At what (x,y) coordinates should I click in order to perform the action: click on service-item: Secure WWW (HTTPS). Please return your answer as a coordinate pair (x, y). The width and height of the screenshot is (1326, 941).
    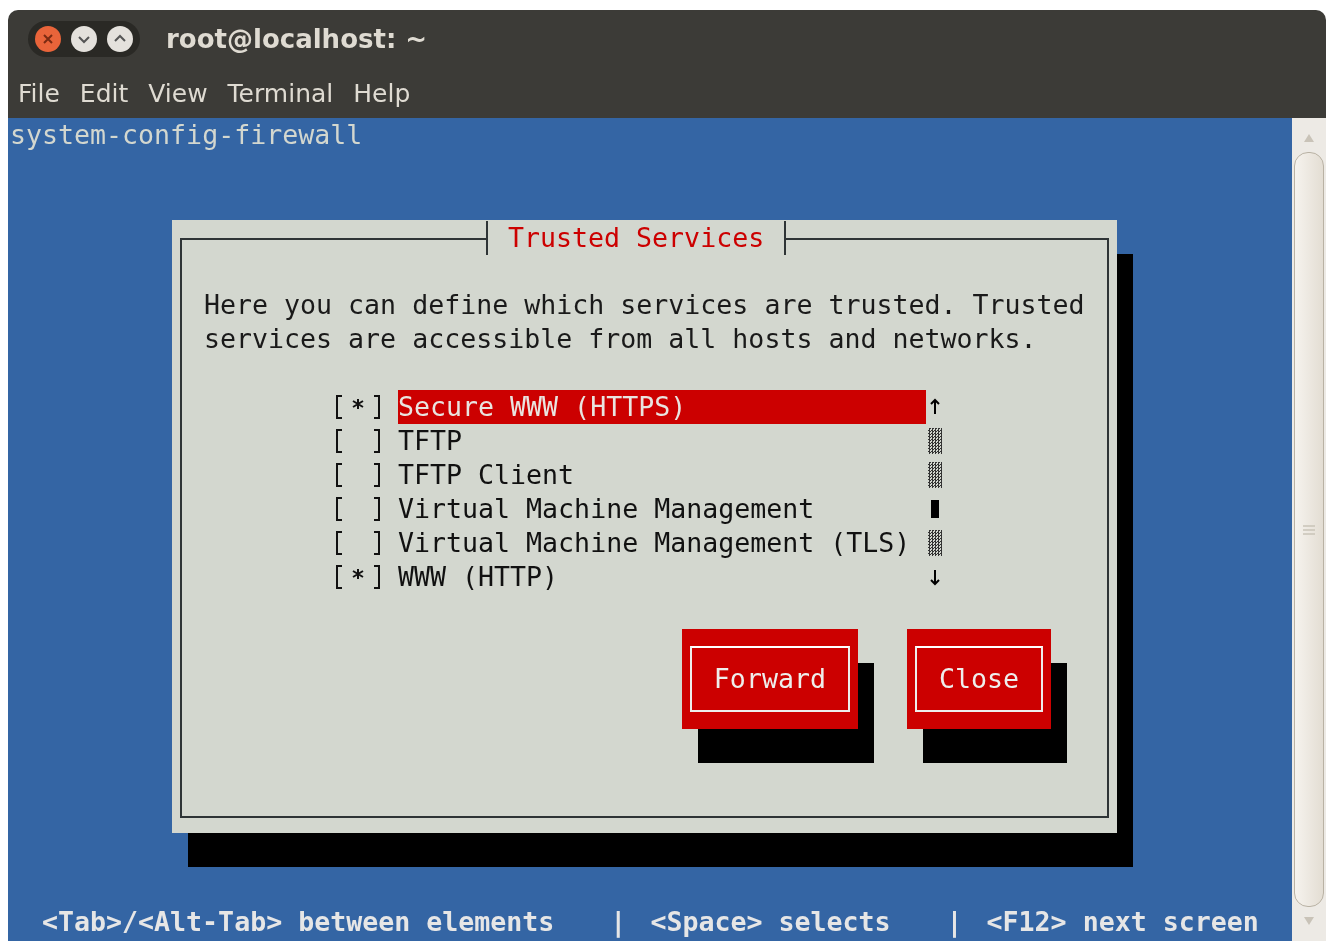
    Looking at the image, I should click on (662, 407).